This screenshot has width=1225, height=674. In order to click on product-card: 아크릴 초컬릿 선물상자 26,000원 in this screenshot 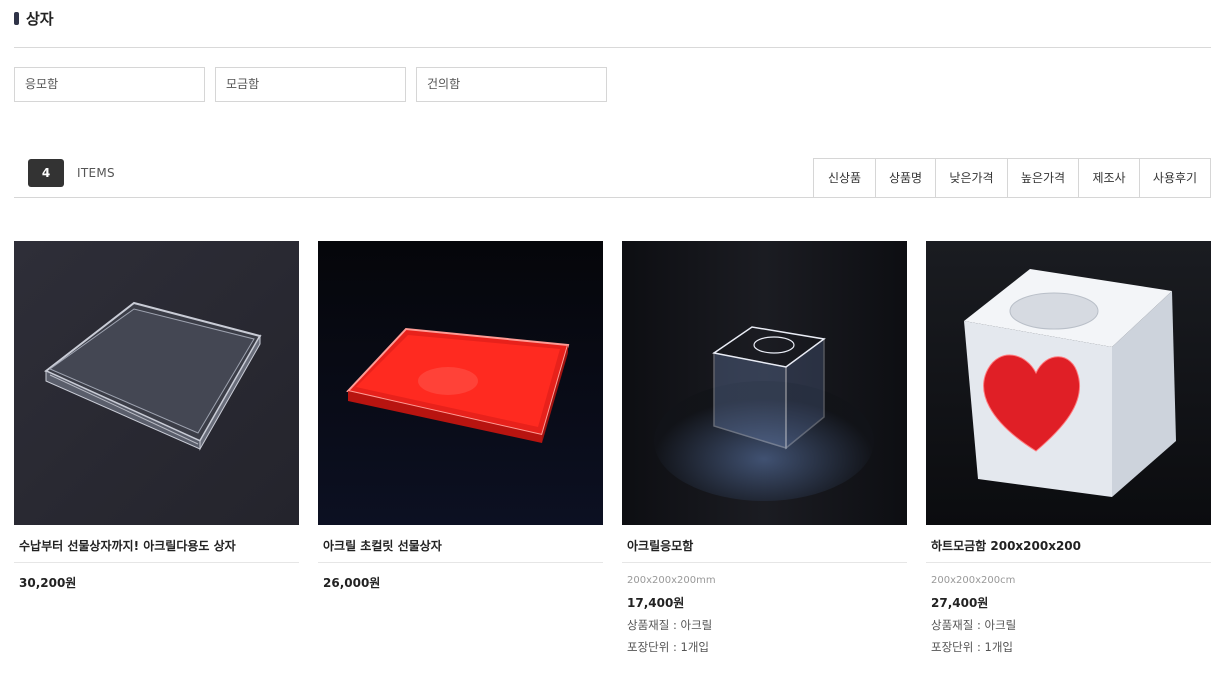, I will do `click(460, 448)`.